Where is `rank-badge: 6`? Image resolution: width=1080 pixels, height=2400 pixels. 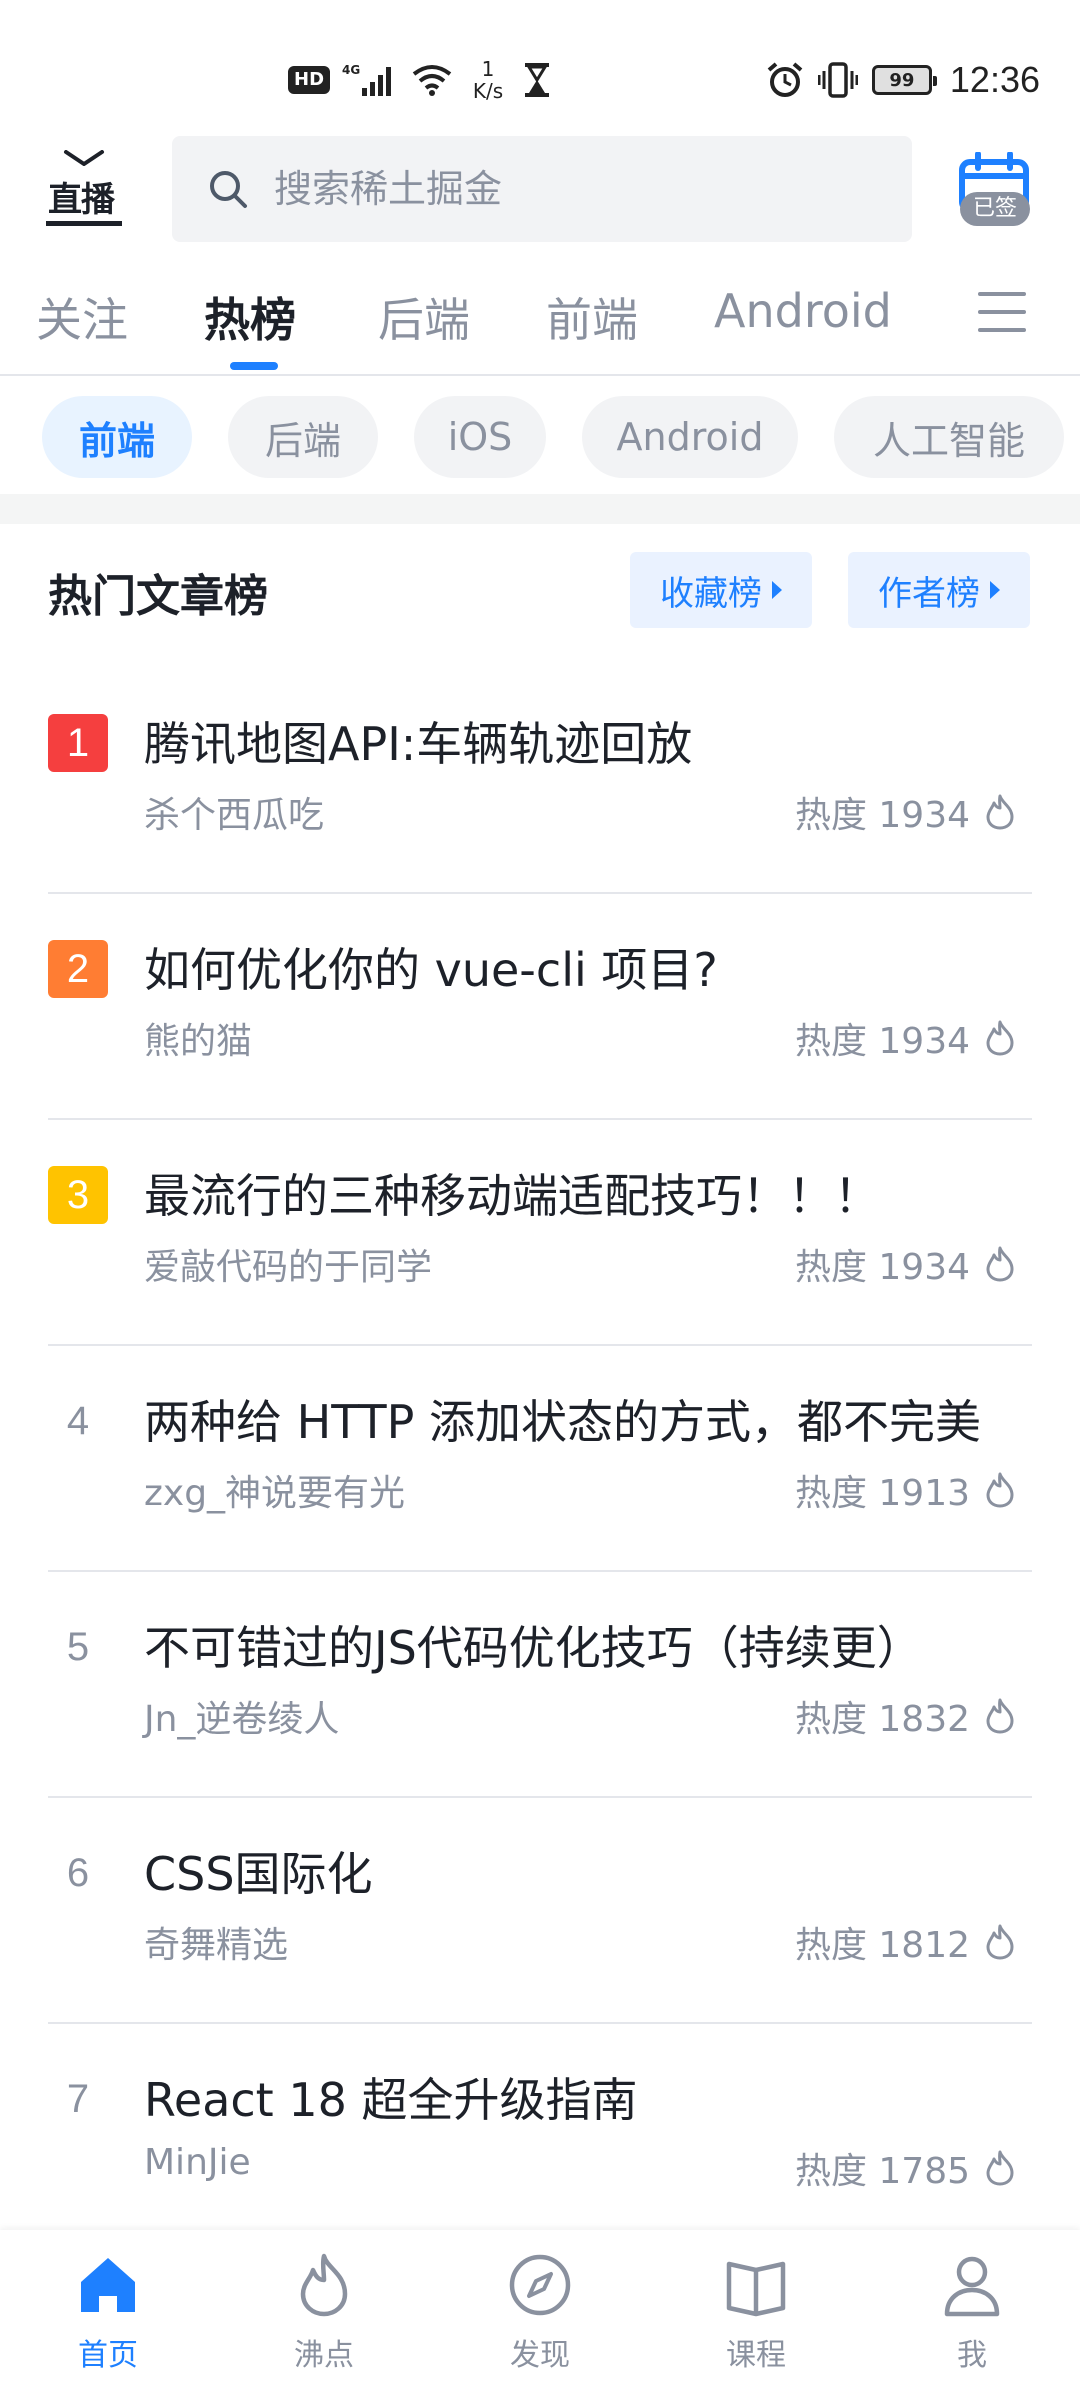 rank-badge: 6 is located at coordinates (78, 1873).